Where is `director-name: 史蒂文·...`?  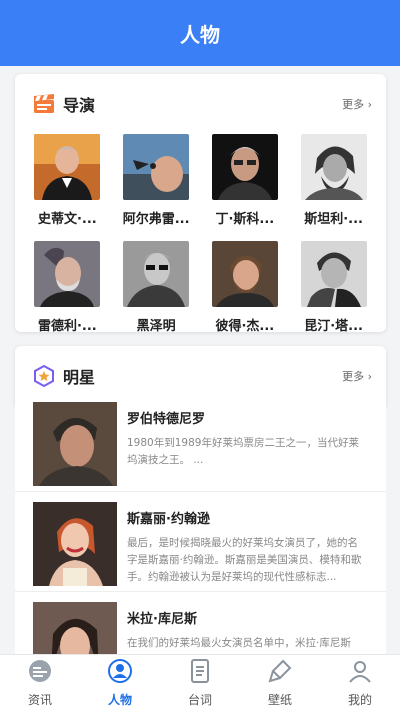 director-name: 史蒂文·... is located at coordinates (67, 219).